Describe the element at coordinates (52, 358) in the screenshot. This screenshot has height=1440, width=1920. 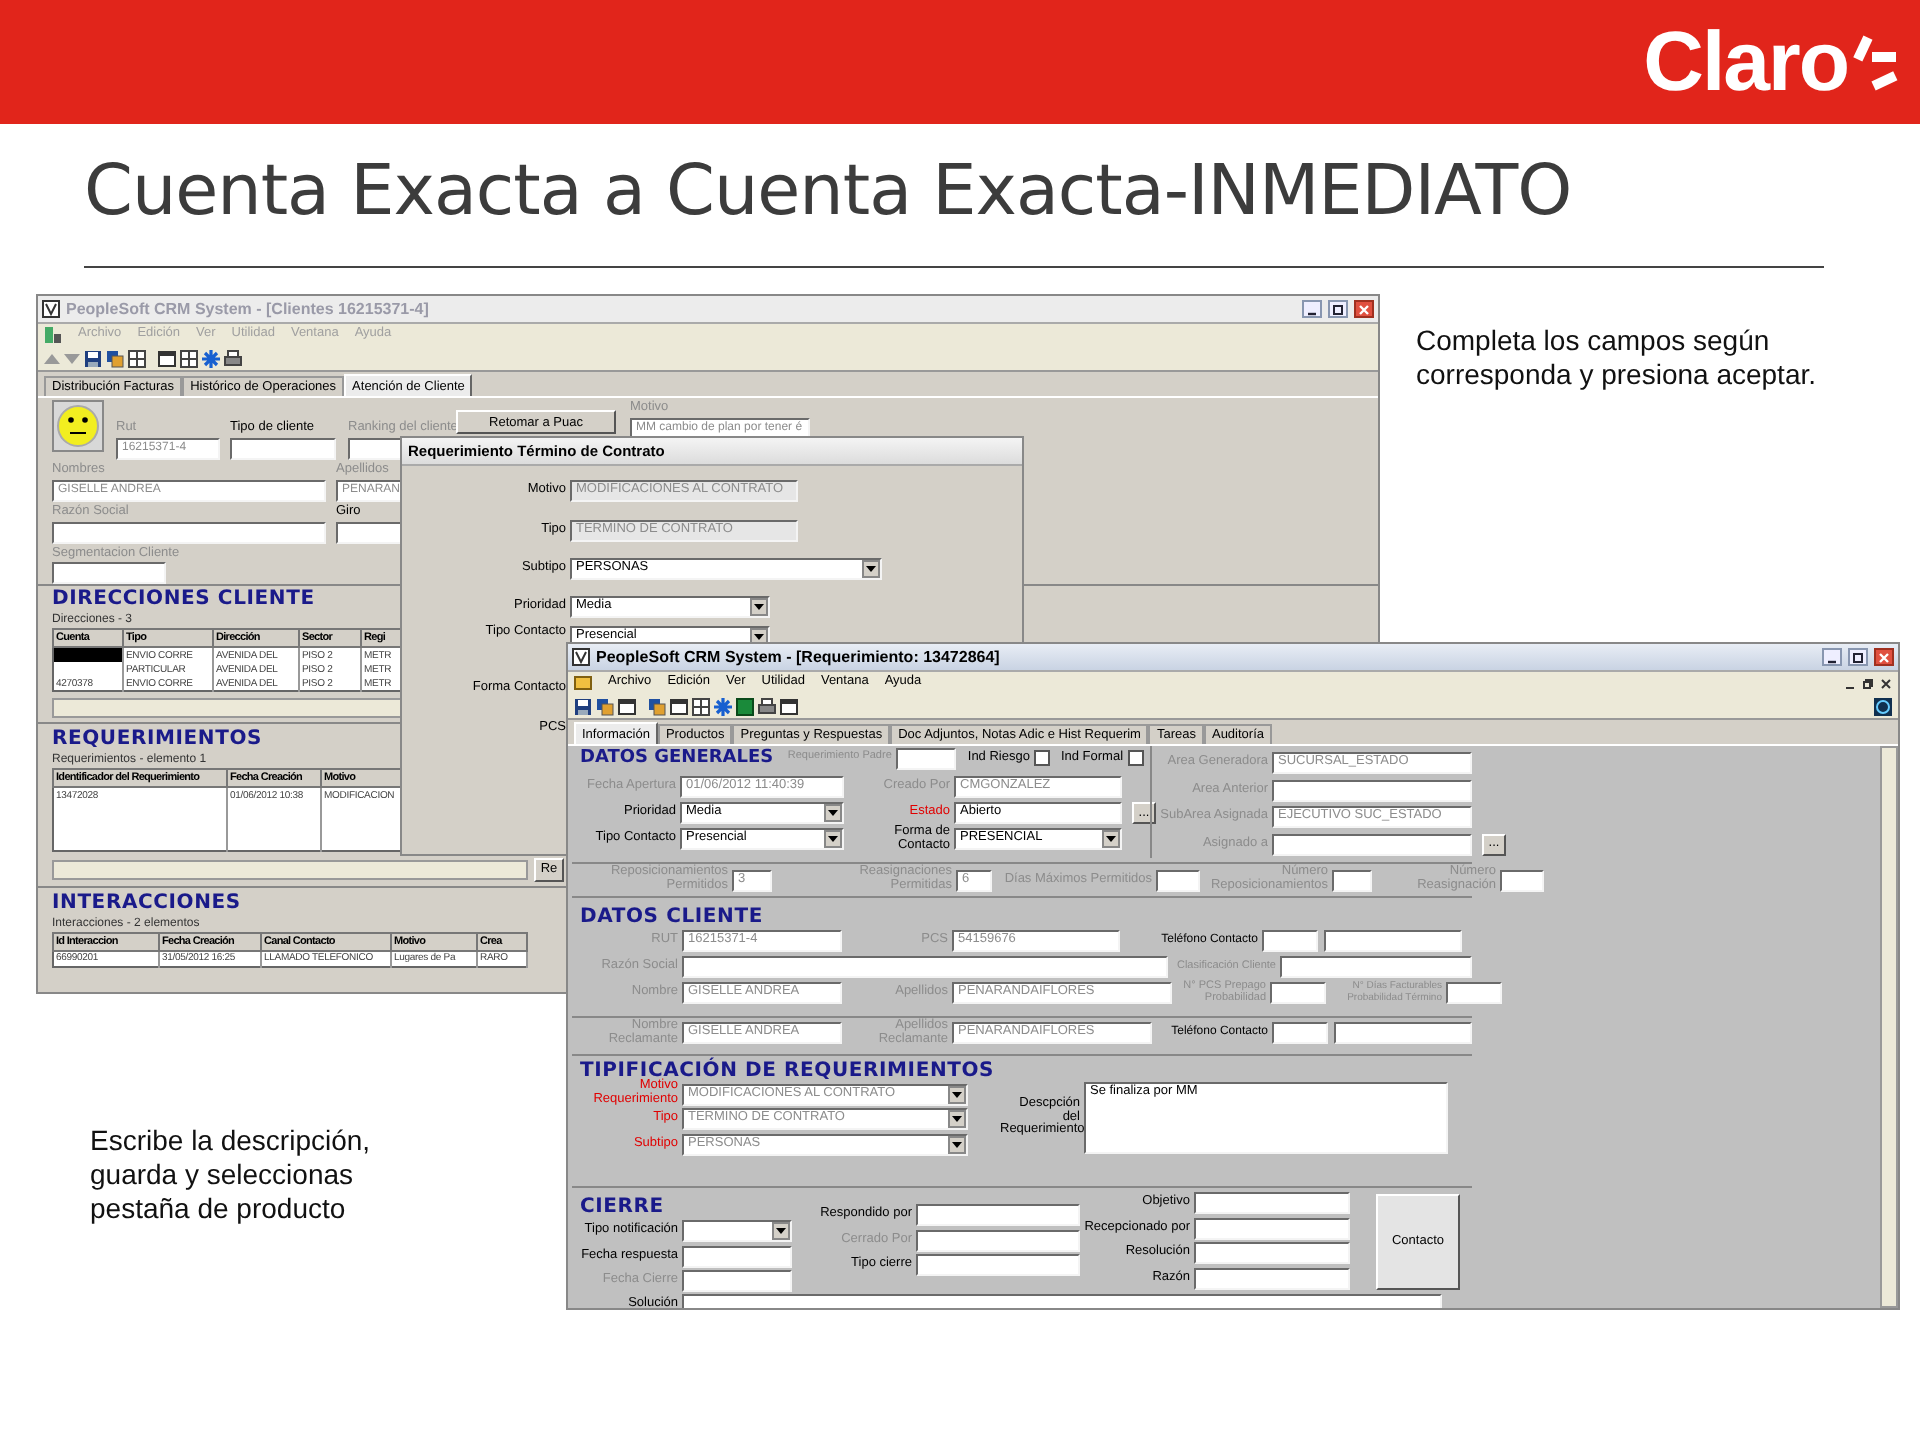
I see `up-arrow-icon` at that location.